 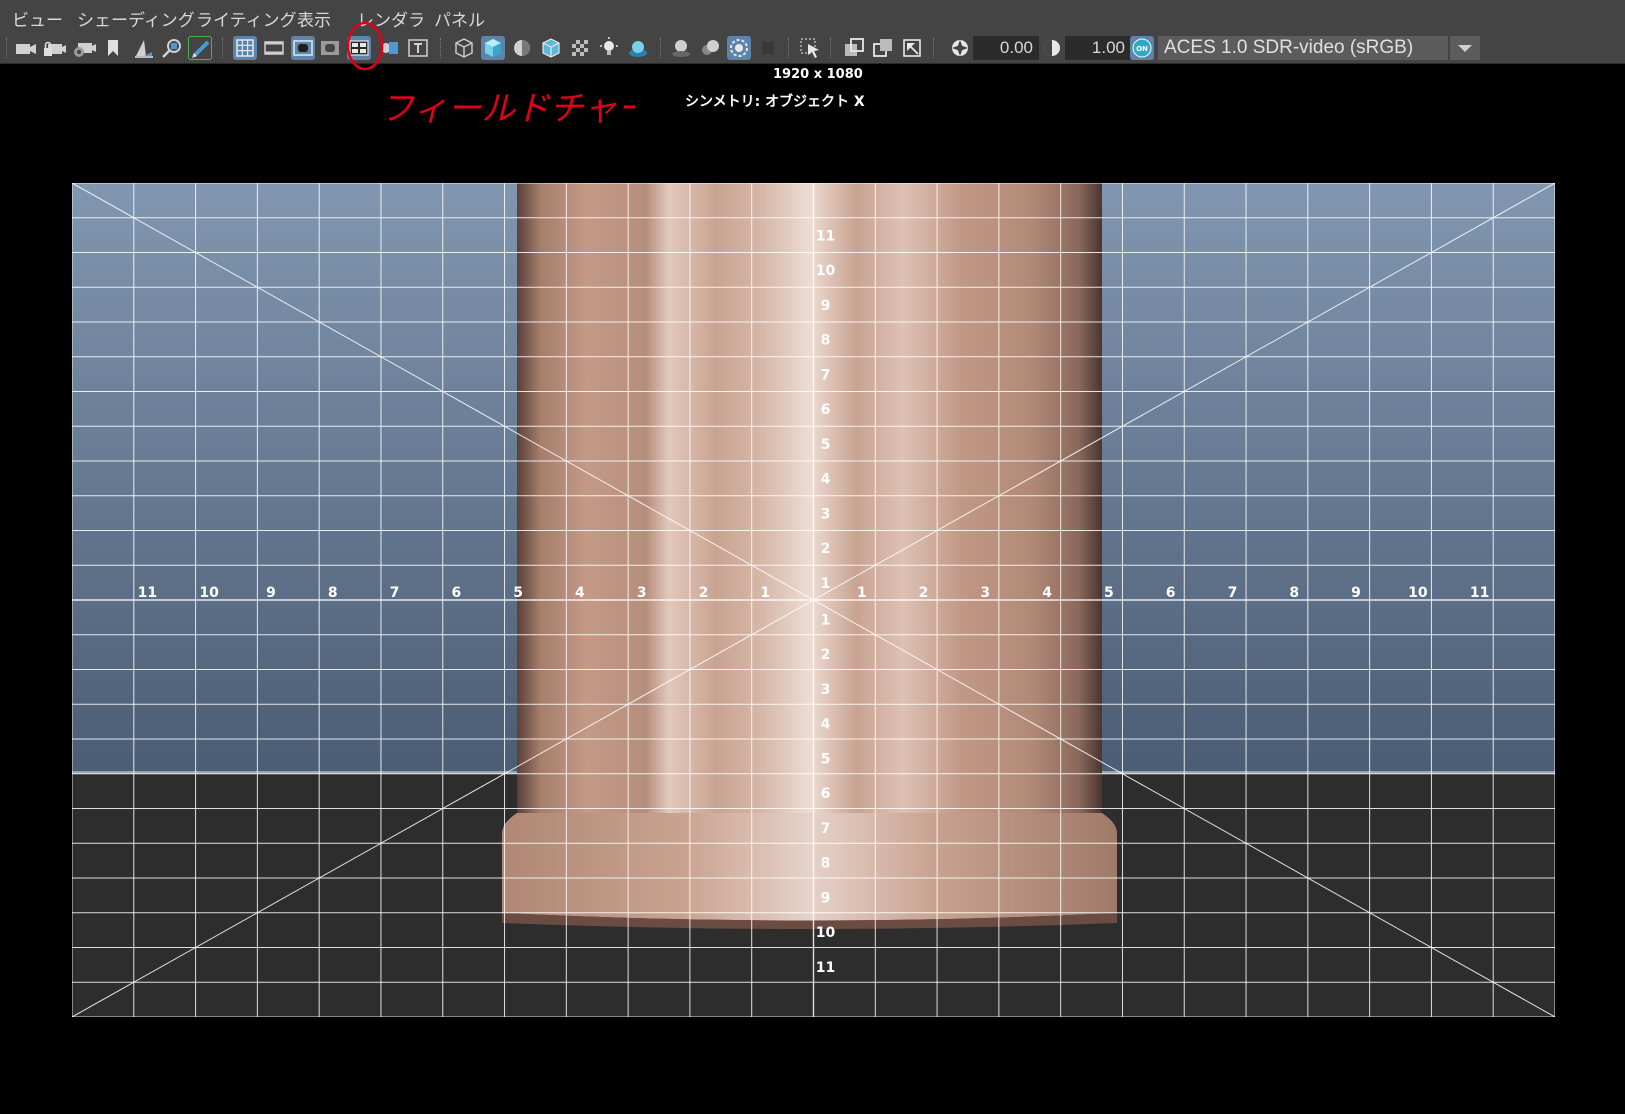 What do you see at coordinates (246, 18) in the screenshot?
I see `menu-lighting: ライティング` at bounding box center [246, 18].